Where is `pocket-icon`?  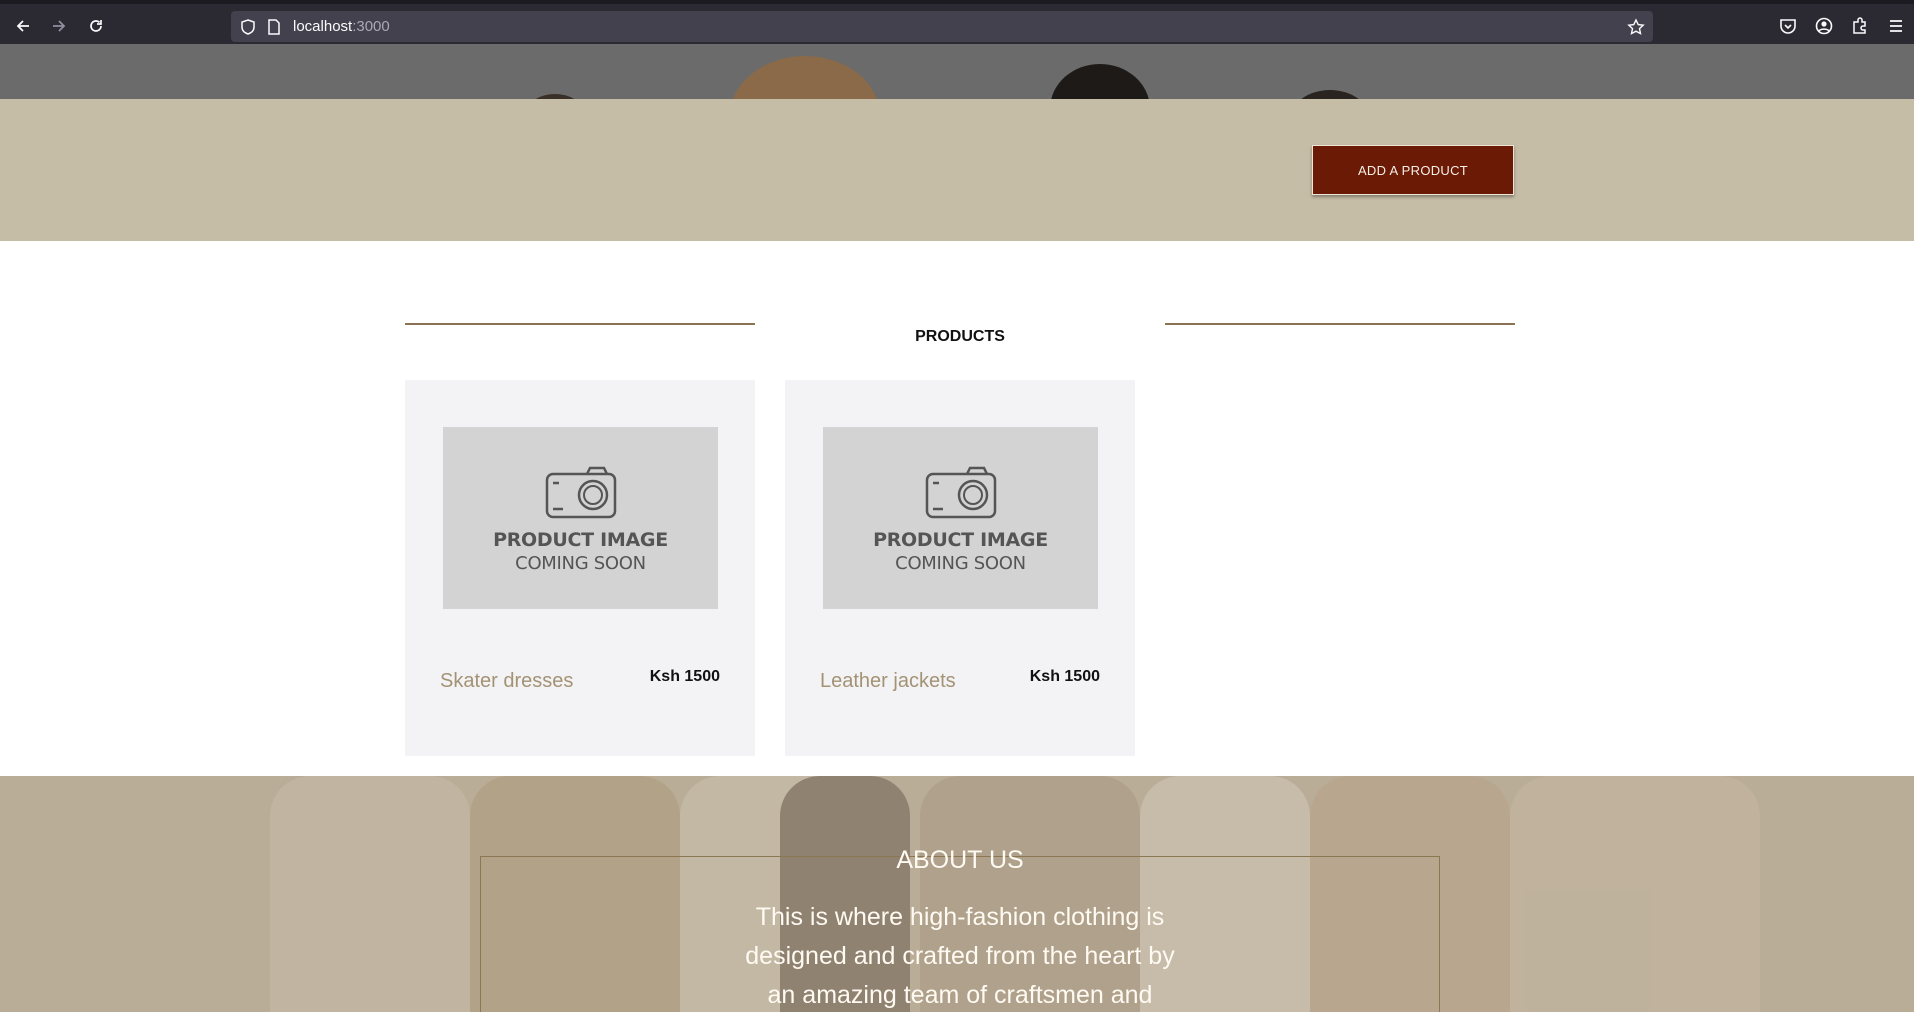 pocket-icon is located at coordinates (1788, 26).